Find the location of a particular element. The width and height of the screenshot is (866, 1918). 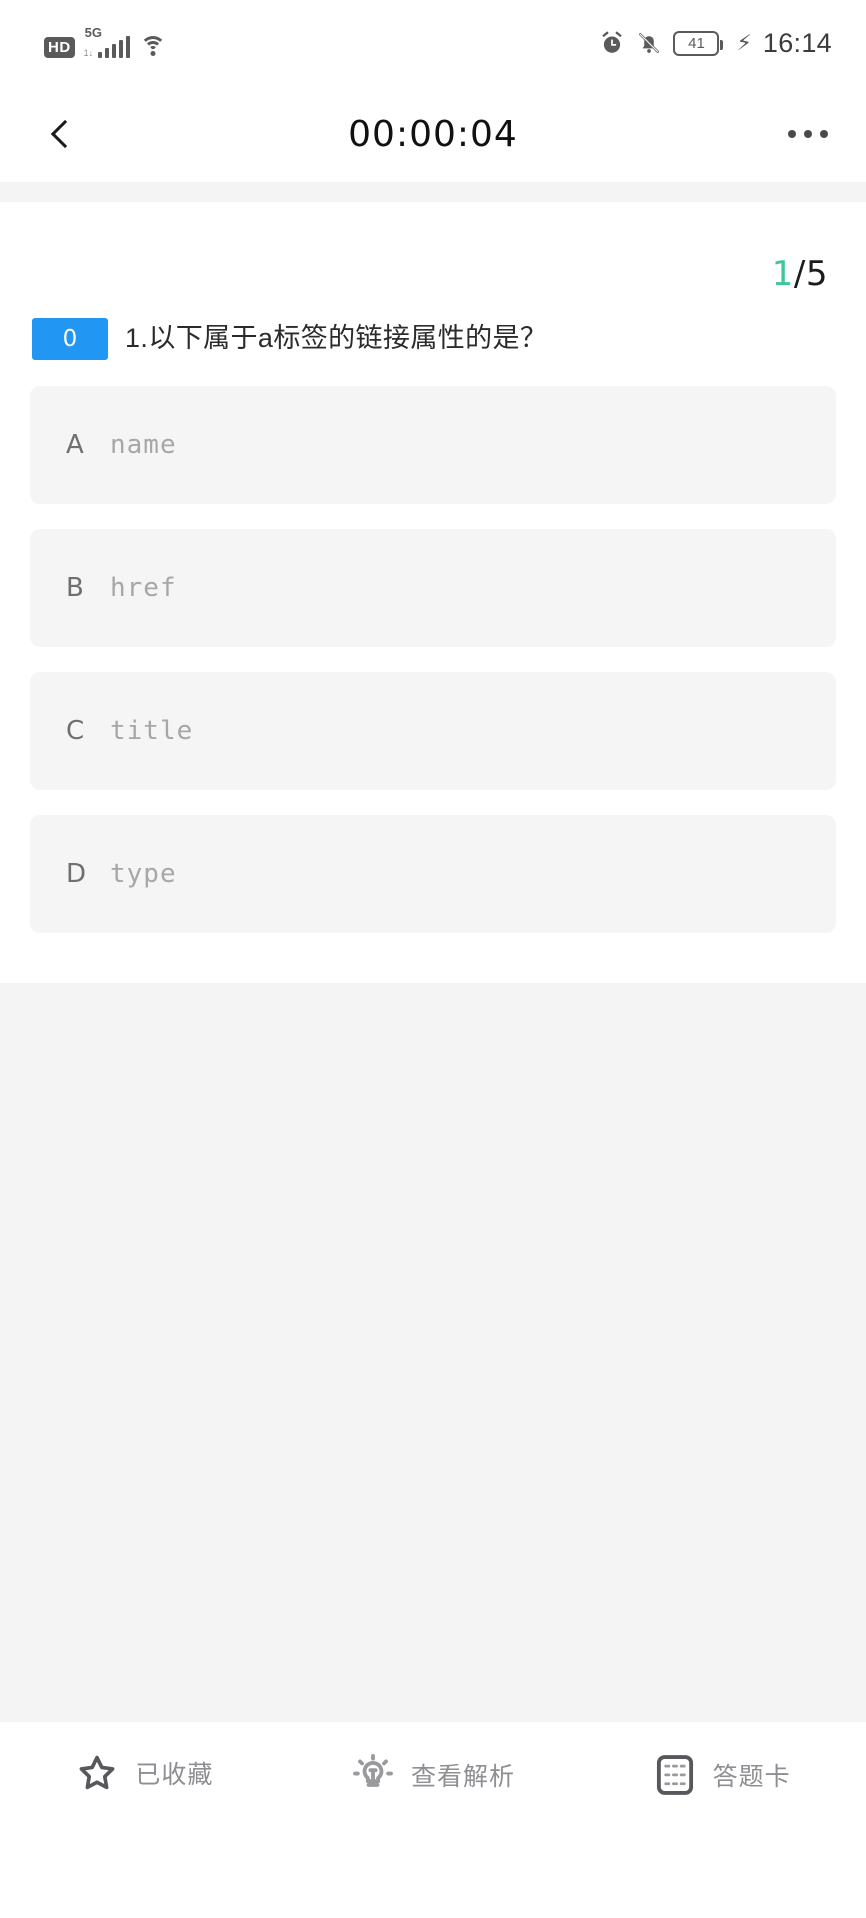

option-a: A name is located at coordinates (433, 445).